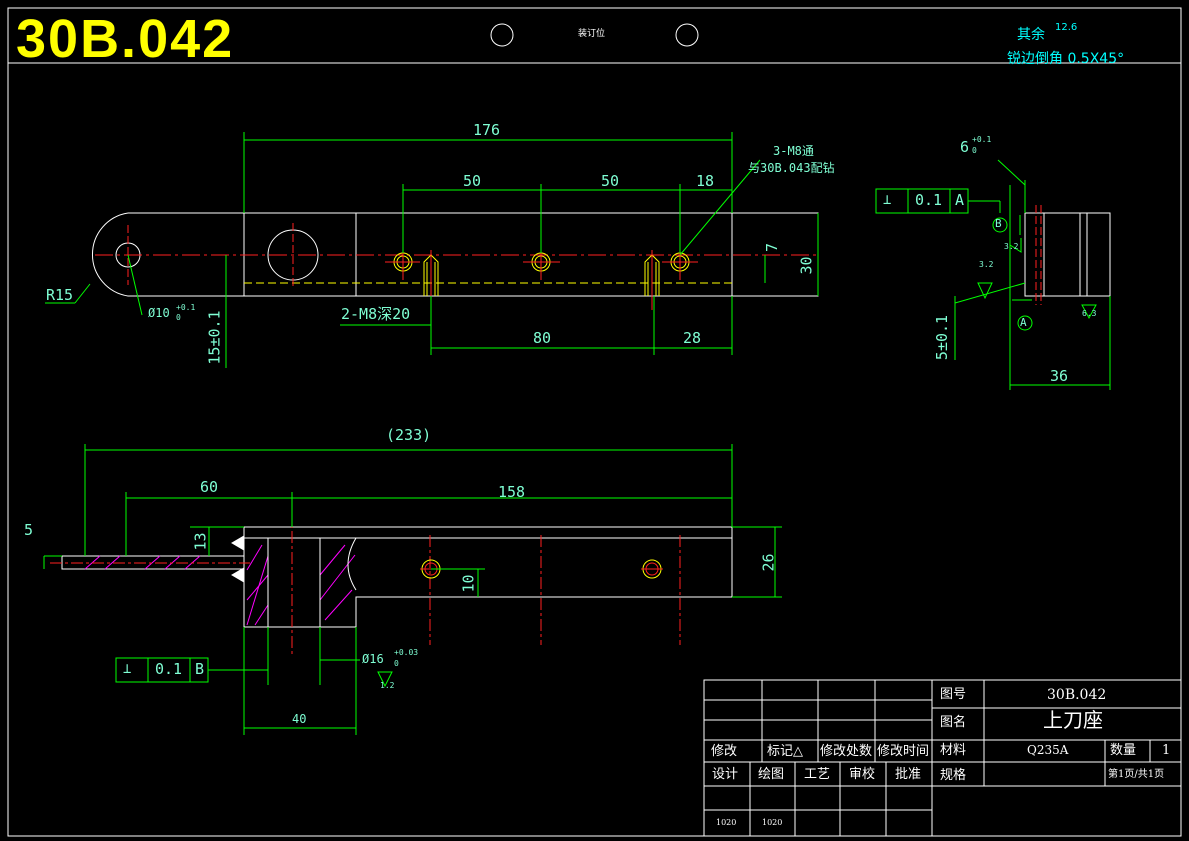  Describe the element at coordinates (472, 181) in the screenshot. I see `dim-50-a: 50` at that location.